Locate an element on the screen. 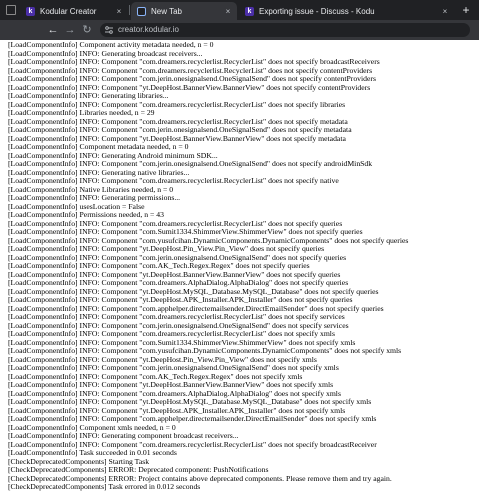  site-info-icon is located at coordinates (109, 30).